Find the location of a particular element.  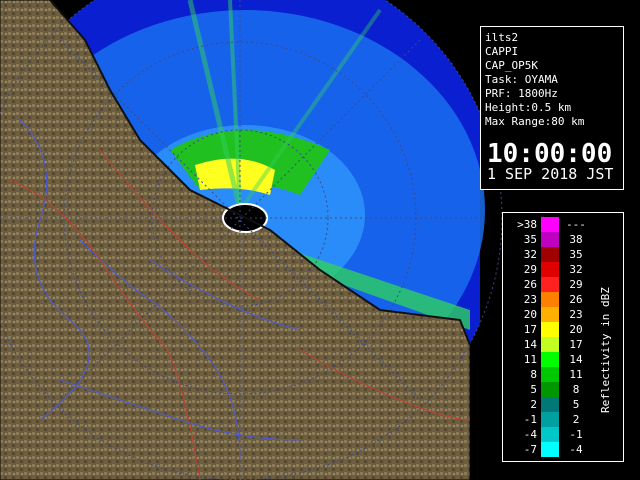

legend-min: 11 is located at coordinates (530, 359).